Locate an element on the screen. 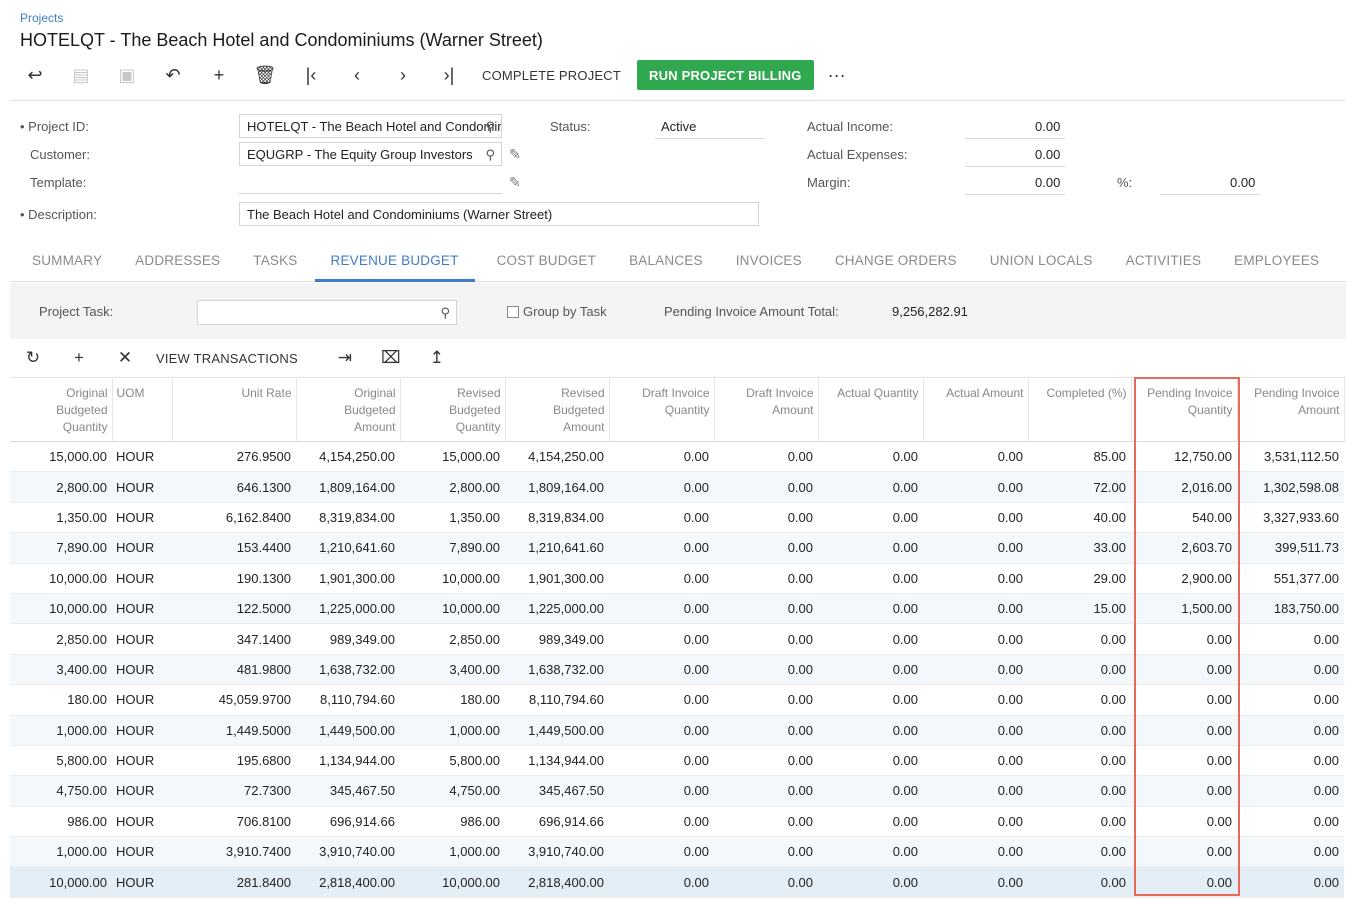  save-icon: ▤ is located at coordinates (81, 75).